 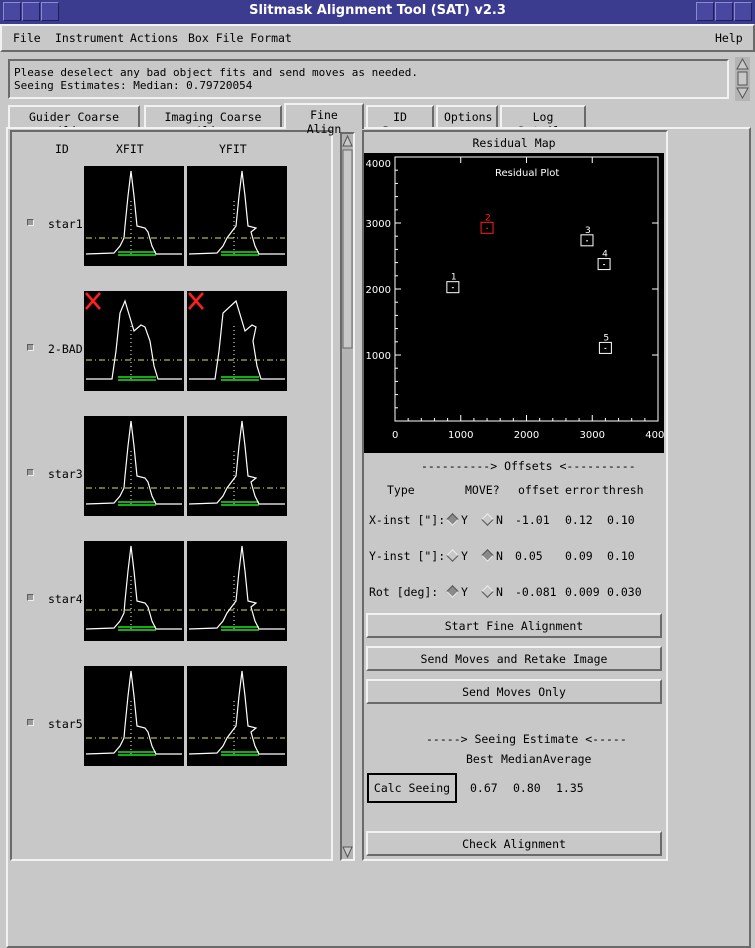 I want to click on y-tick-label: 1000, so click(x=378, y=356).